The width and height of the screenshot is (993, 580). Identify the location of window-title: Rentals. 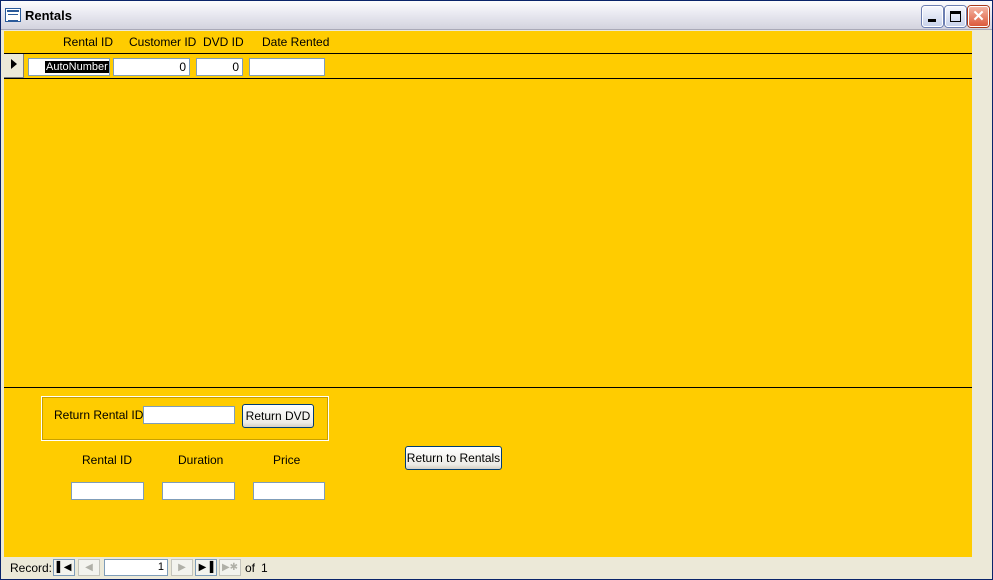
(48, 15).